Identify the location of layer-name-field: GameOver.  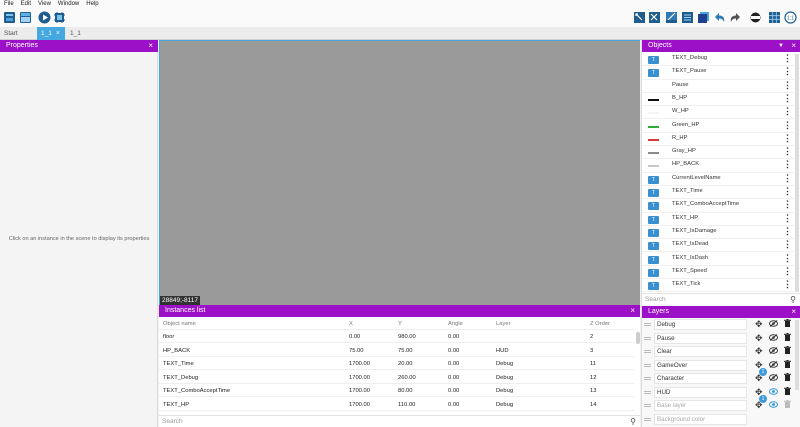
(700, 365).